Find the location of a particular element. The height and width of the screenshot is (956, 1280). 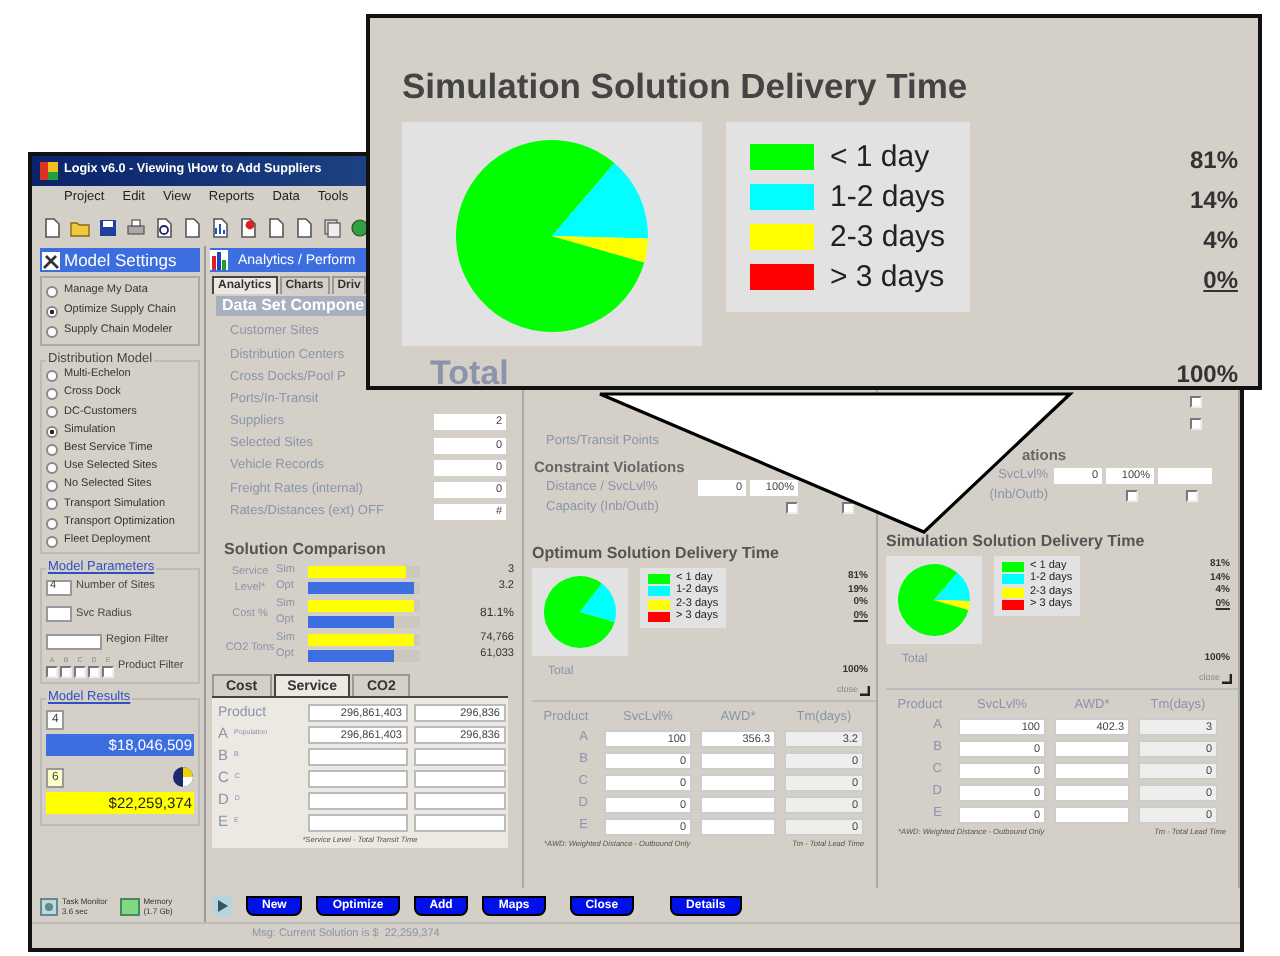

chart-icon is located at coordinates (220, 228).